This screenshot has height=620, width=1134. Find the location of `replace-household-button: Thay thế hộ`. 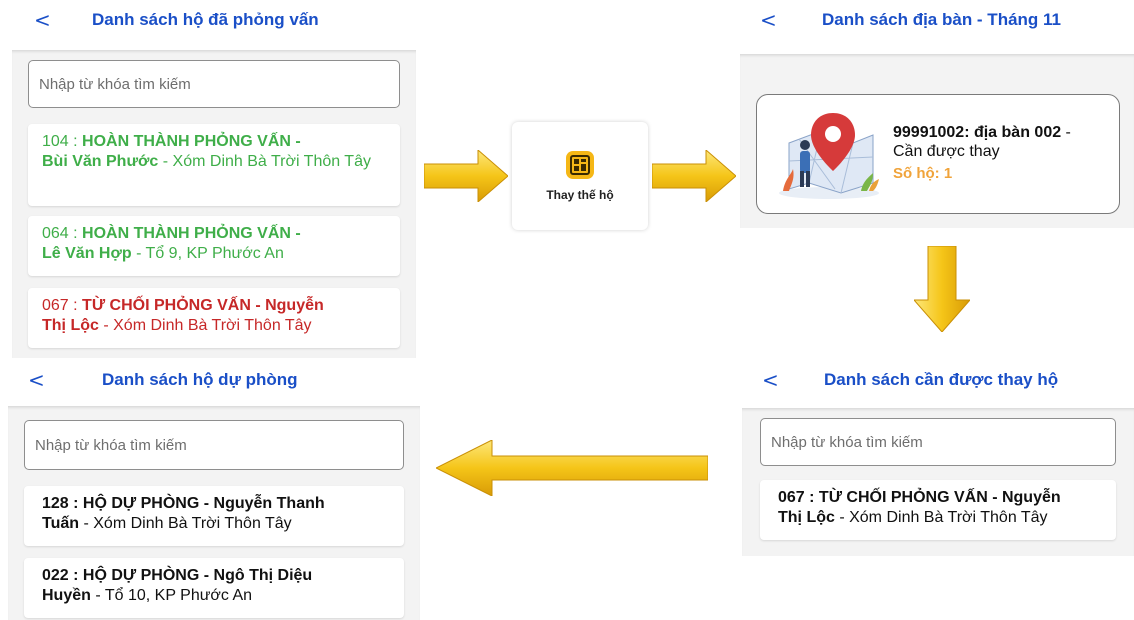

replace-household-button: Thay thế hộ is located at coordinates (580, 176).